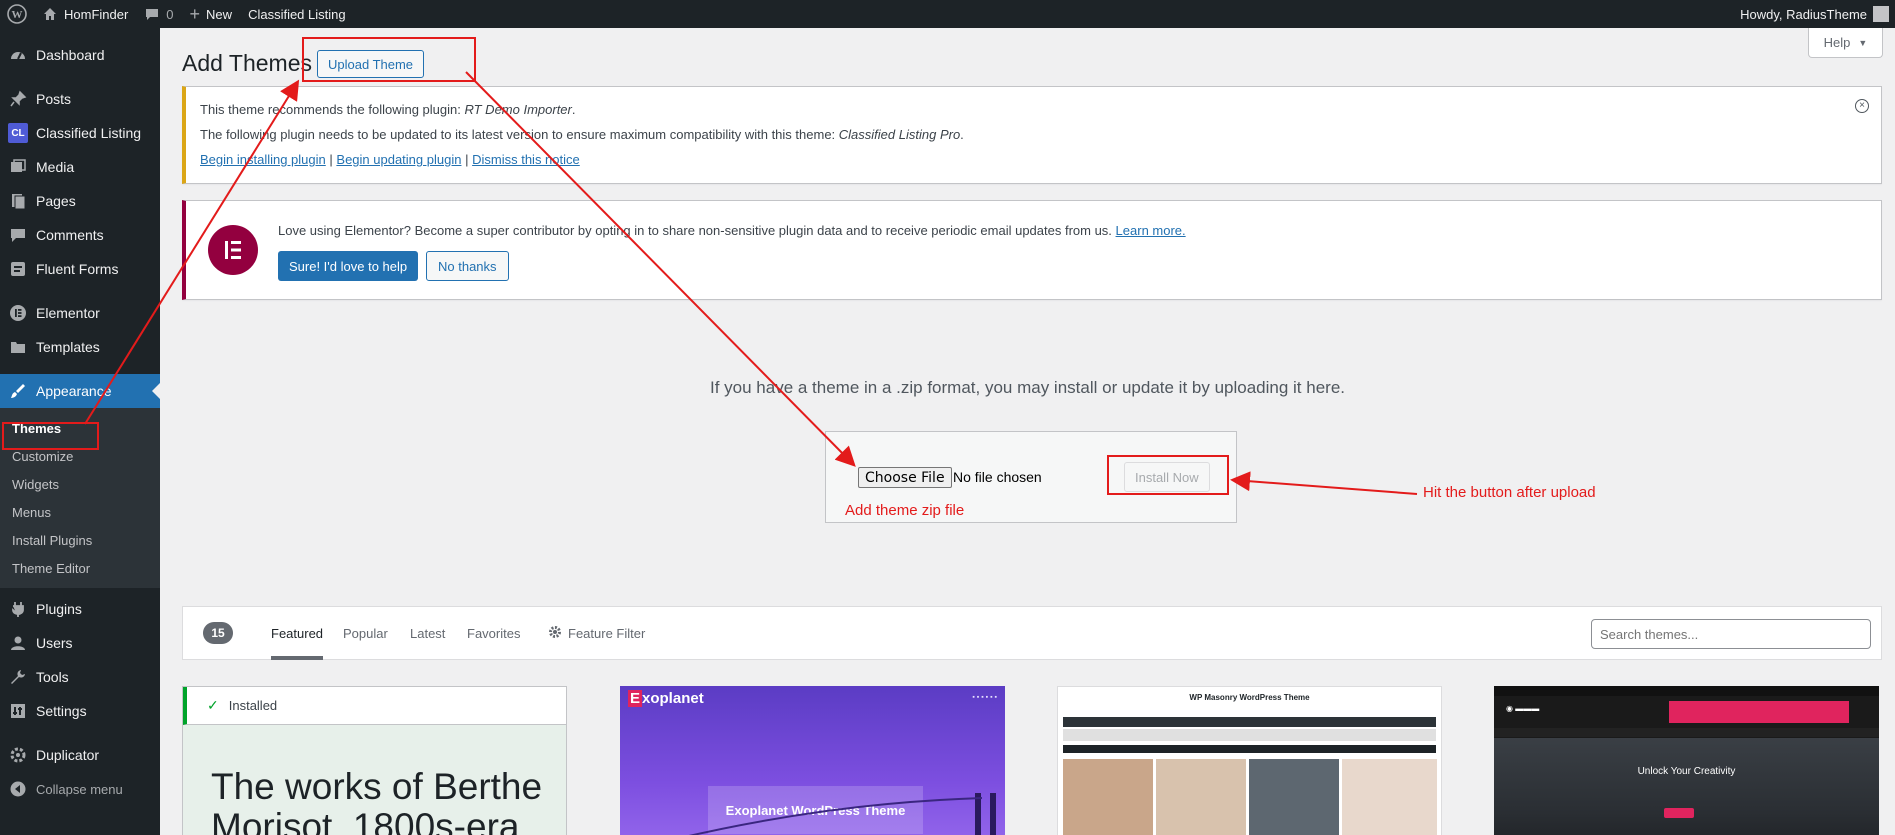 Image resolution: width=1895 pixels, height=835 pixels. What do you see at coordinates (18, 643) in the screenshot?
I see `users-icon` at bounding box center [18, 643].